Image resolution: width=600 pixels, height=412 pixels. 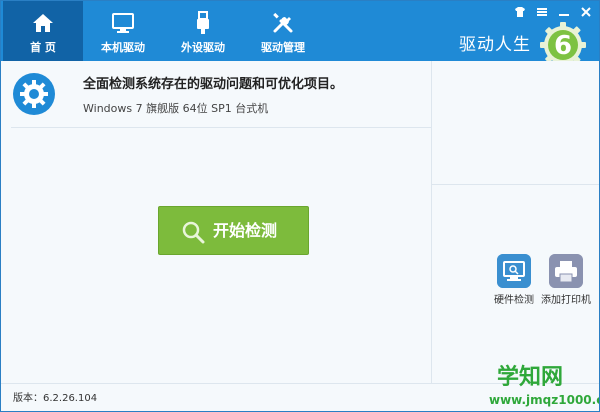 What do you see at coordinates (43, 23) in the screenshot?
I see `home-icon` at bounding box center [43, 23].